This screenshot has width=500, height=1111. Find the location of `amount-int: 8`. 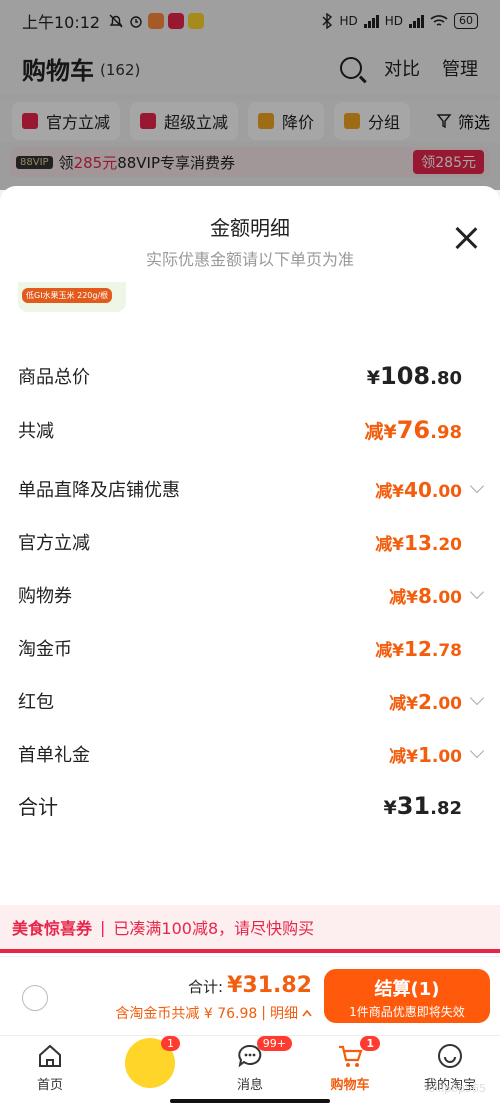

amount-int: 8 is located at coordinates (424, 595).